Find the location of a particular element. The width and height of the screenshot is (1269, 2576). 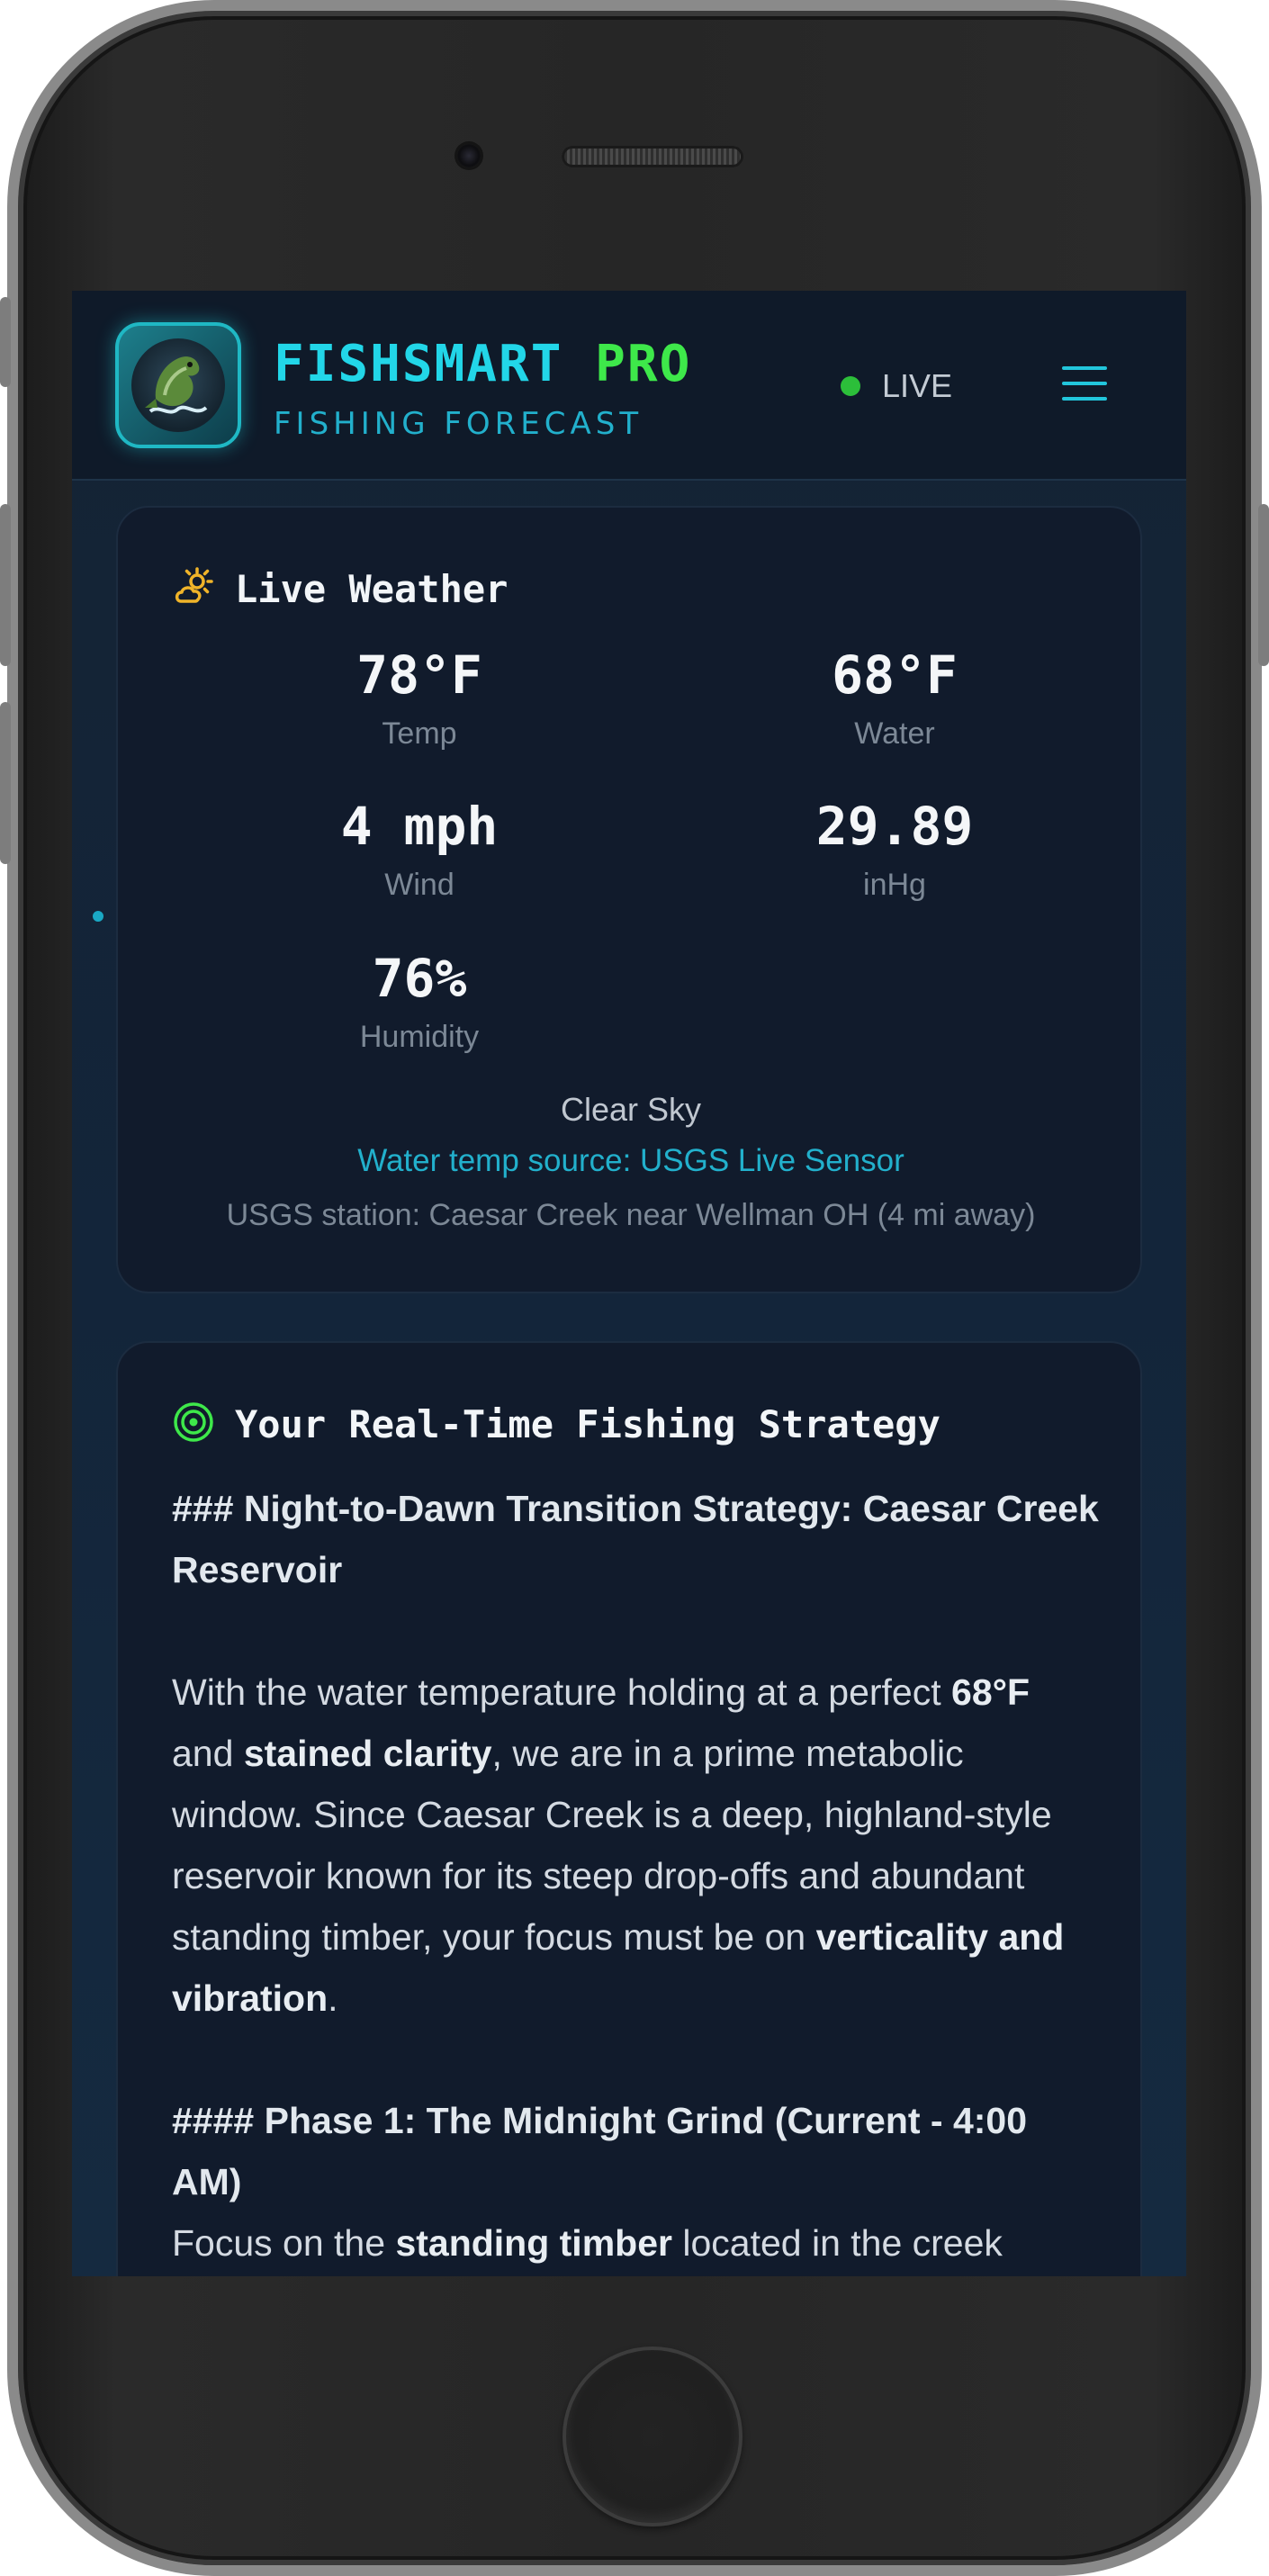

metric-temp: 78°F Temp is located at coordinates (419, 698).